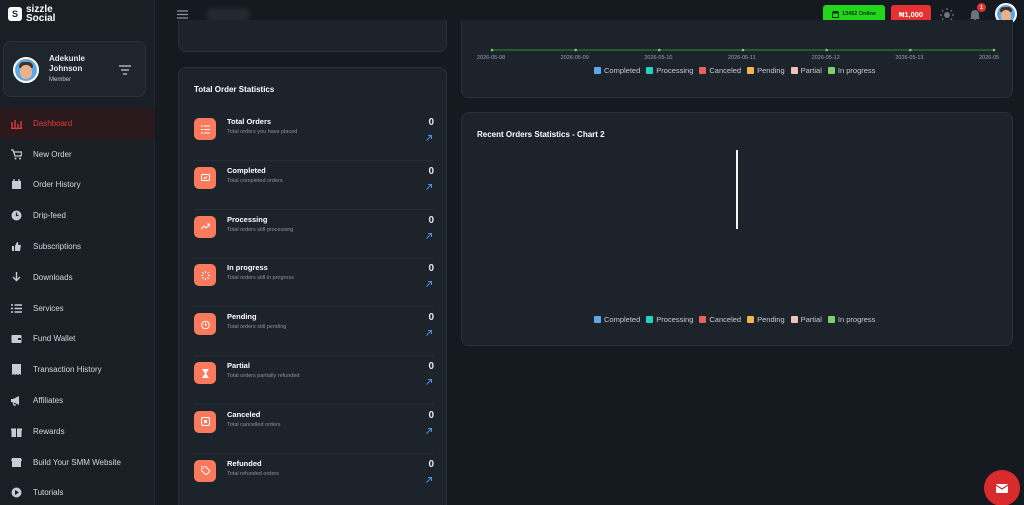  I want to click on filter-icon, so click(125, 70).